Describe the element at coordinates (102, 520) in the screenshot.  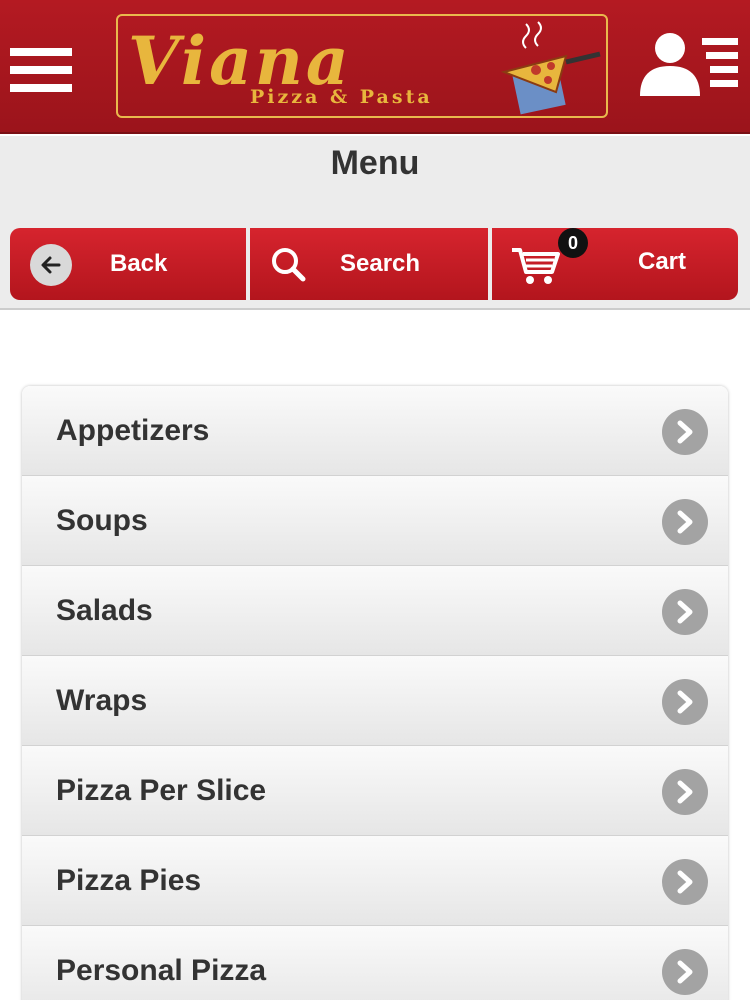
I see `menu-item-label: Soups` at that location.